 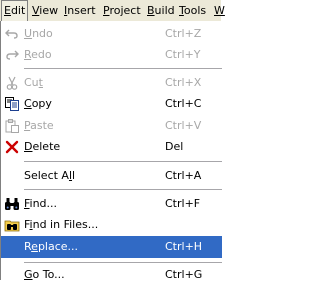 What do you see at coordinates (12, 126) in the screenshot?
I see `paste-icon` at bounding box center [12, 126].